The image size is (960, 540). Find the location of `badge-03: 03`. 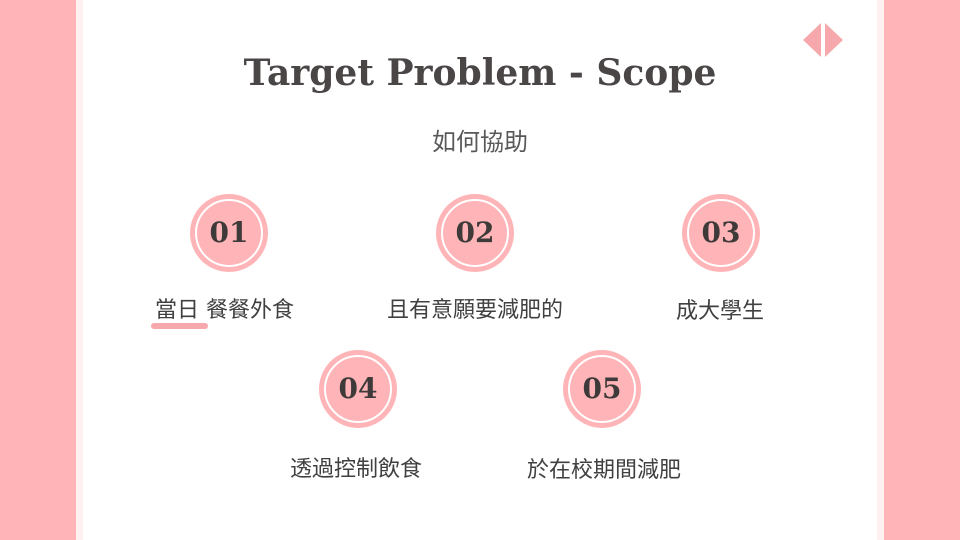

badge-03: 03 is located at coordinates (721, 233).